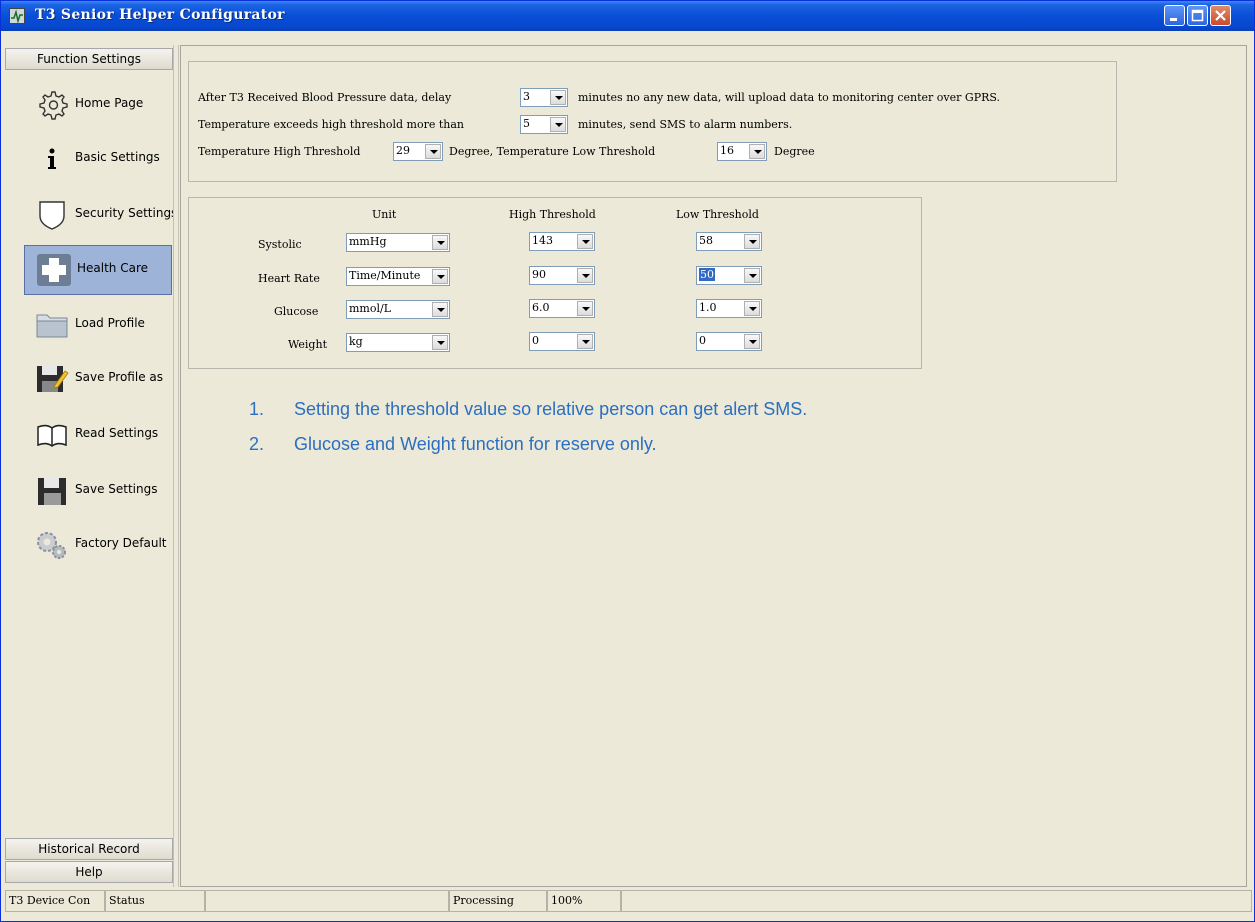  I want to click on row-label-heart-rate: Heart Rate, so click(289, 278).